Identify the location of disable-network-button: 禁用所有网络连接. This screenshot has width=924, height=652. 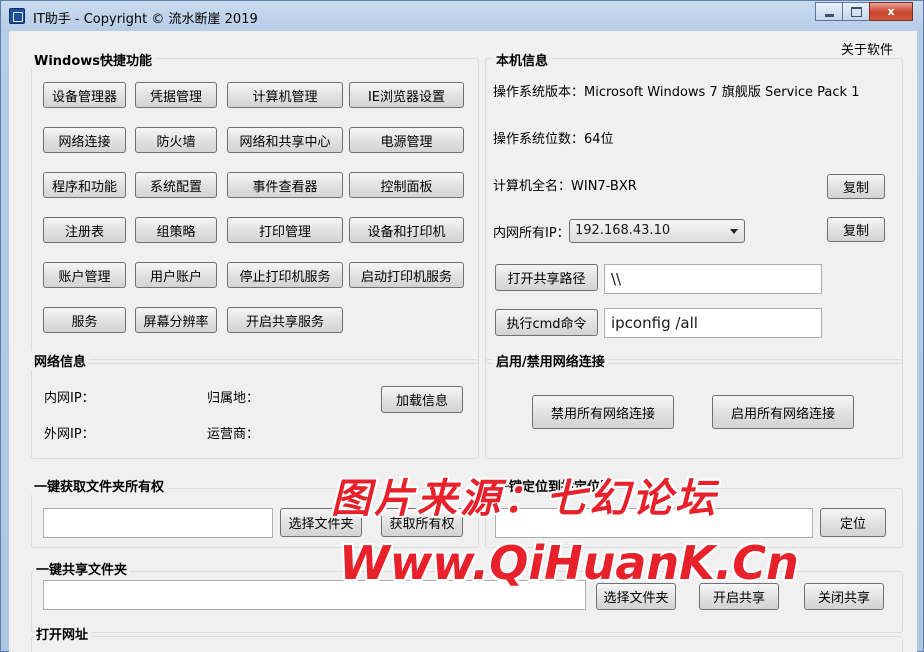
(603, 412).